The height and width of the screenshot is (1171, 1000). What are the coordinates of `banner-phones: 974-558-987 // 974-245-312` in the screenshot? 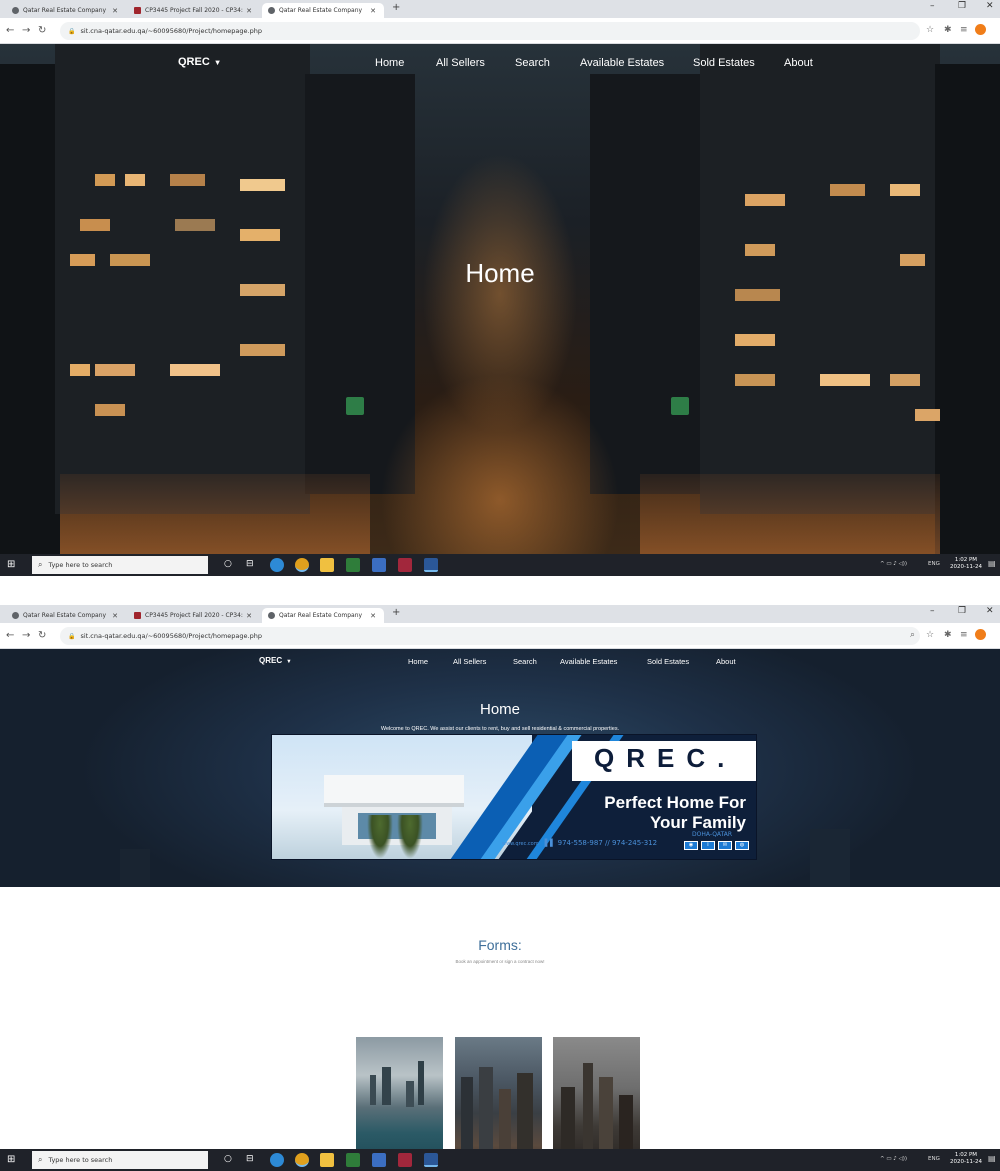 It's located at (607, 843).